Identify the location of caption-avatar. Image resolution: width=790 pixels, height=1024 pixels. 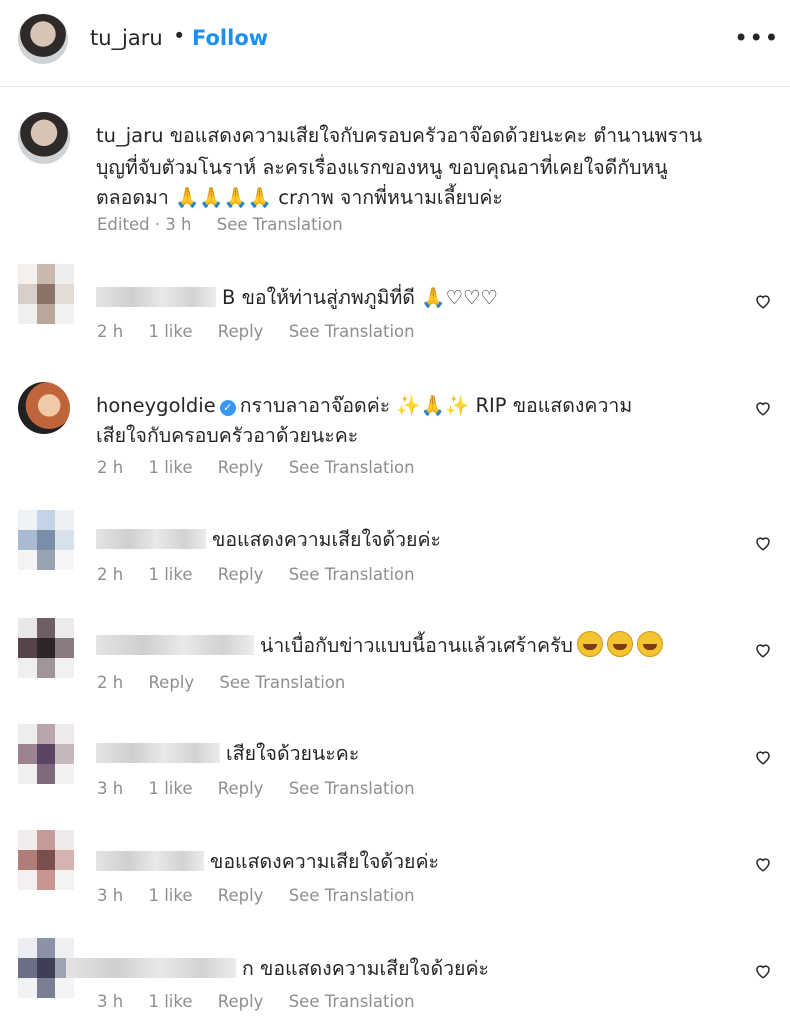
(44, 138).